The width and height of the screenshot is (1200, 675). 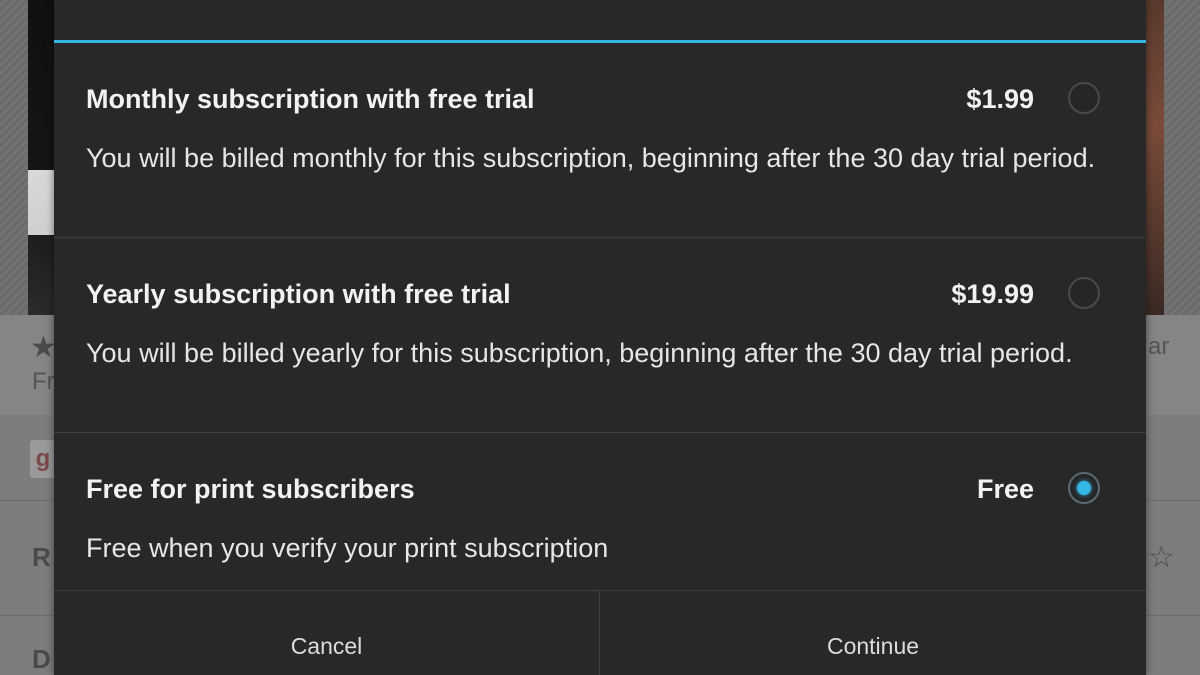 I want to click on background-partial-text: D, so click(x=41, y=659).